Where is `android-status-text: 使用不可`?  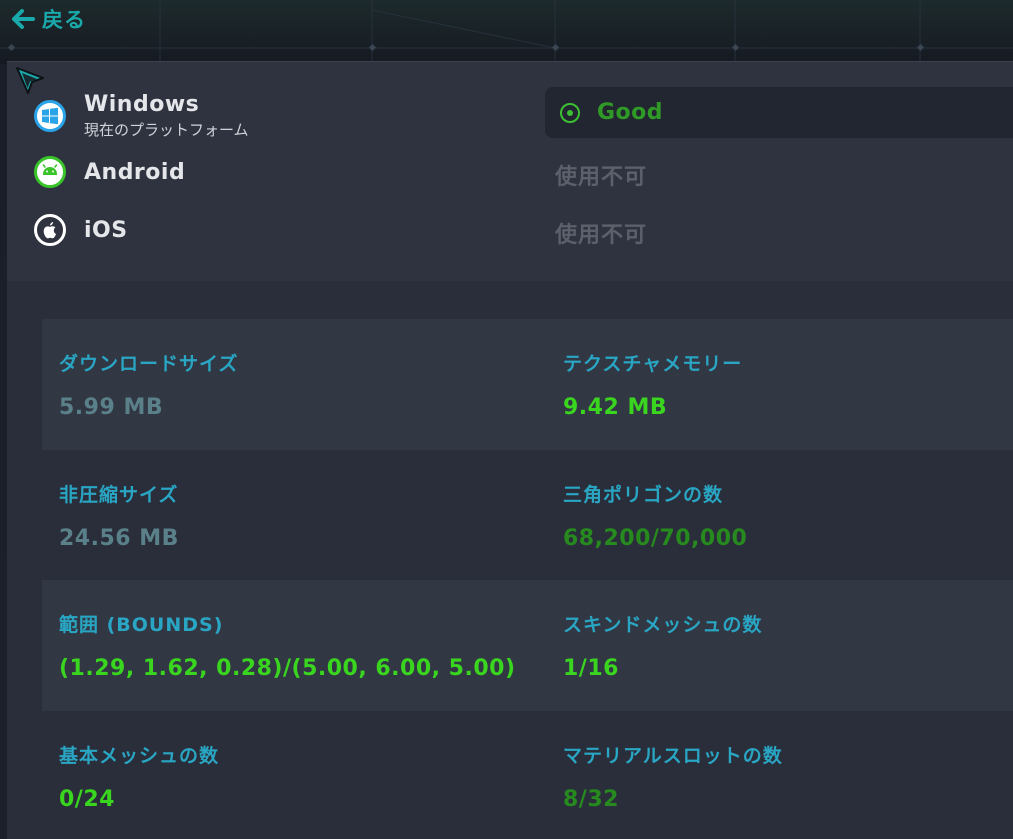 android-status-text: 使用不可 is located at coordinates (601, 177).